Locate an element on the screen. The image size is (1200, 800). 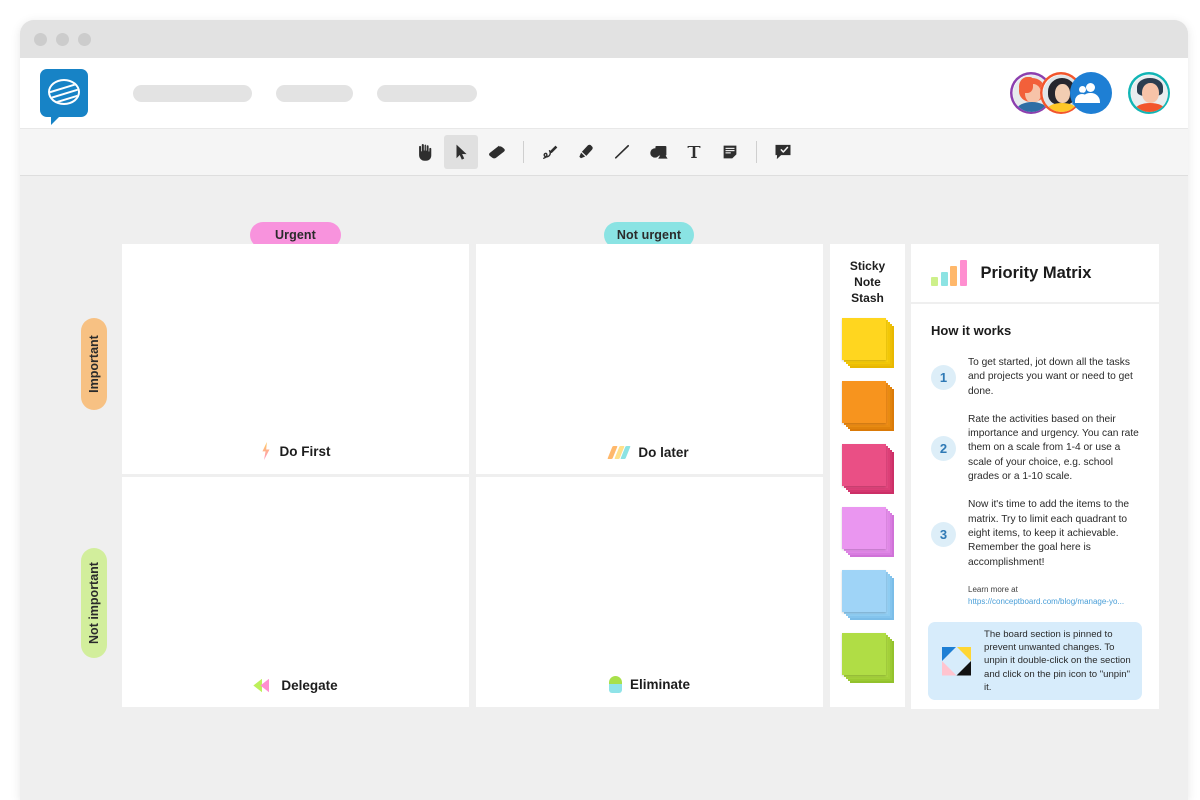
axis-label-not-important-text: Not important is located at coordinates (94, 603).